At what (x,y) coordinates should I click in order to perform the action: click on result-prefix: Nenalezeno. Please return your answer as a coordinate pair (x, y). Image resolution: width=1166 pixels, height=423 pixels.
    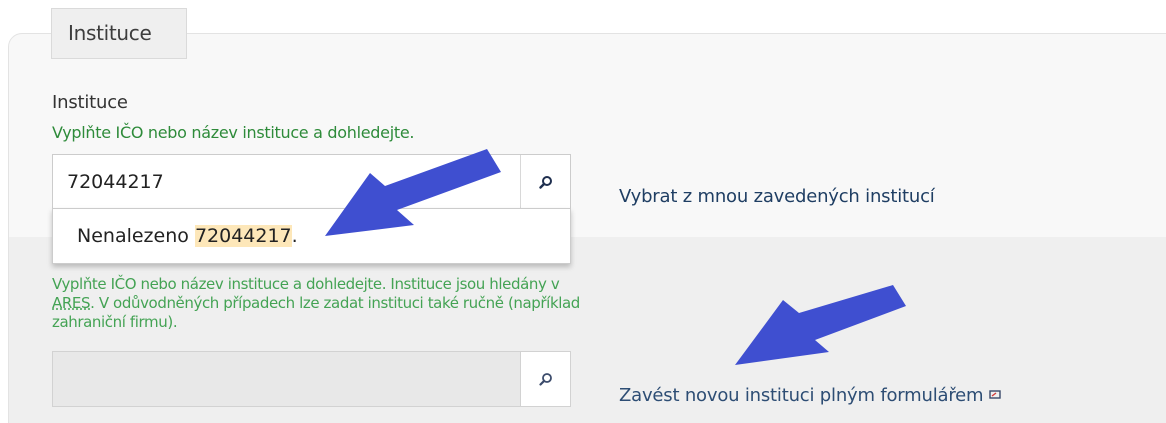
    Looking at the image, I should click on (136, 236).